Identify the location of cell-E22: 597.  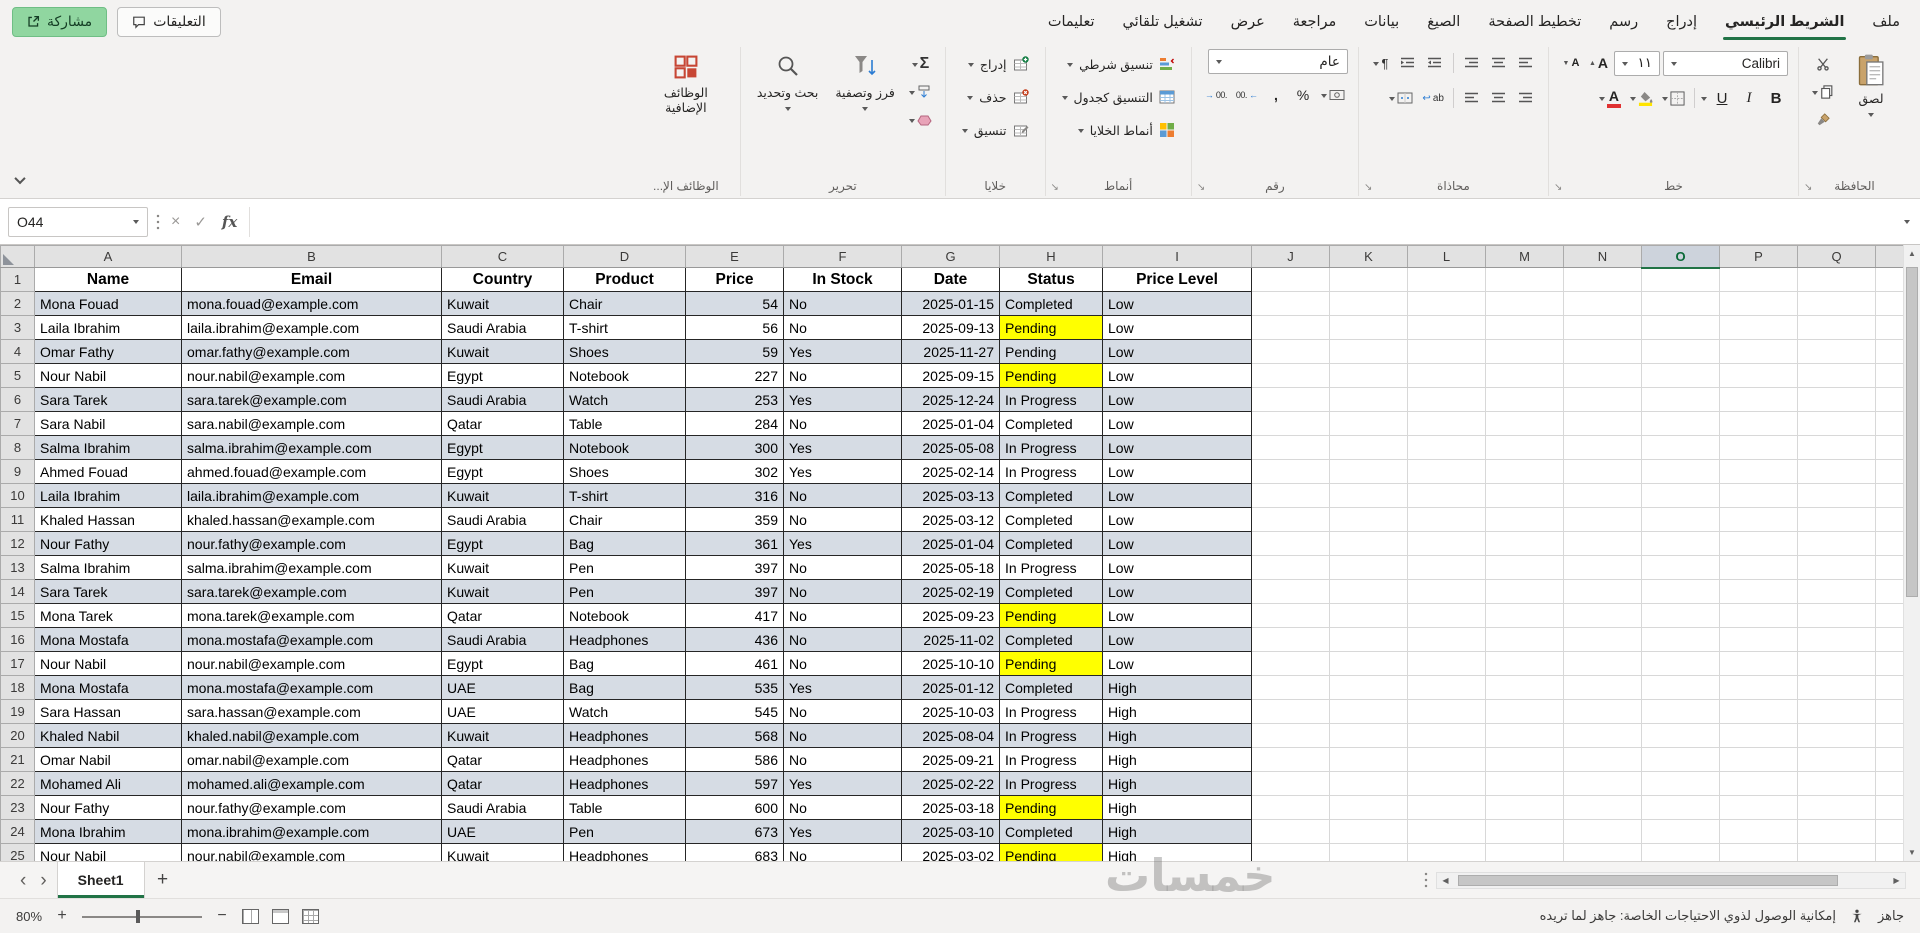
(734, 783).